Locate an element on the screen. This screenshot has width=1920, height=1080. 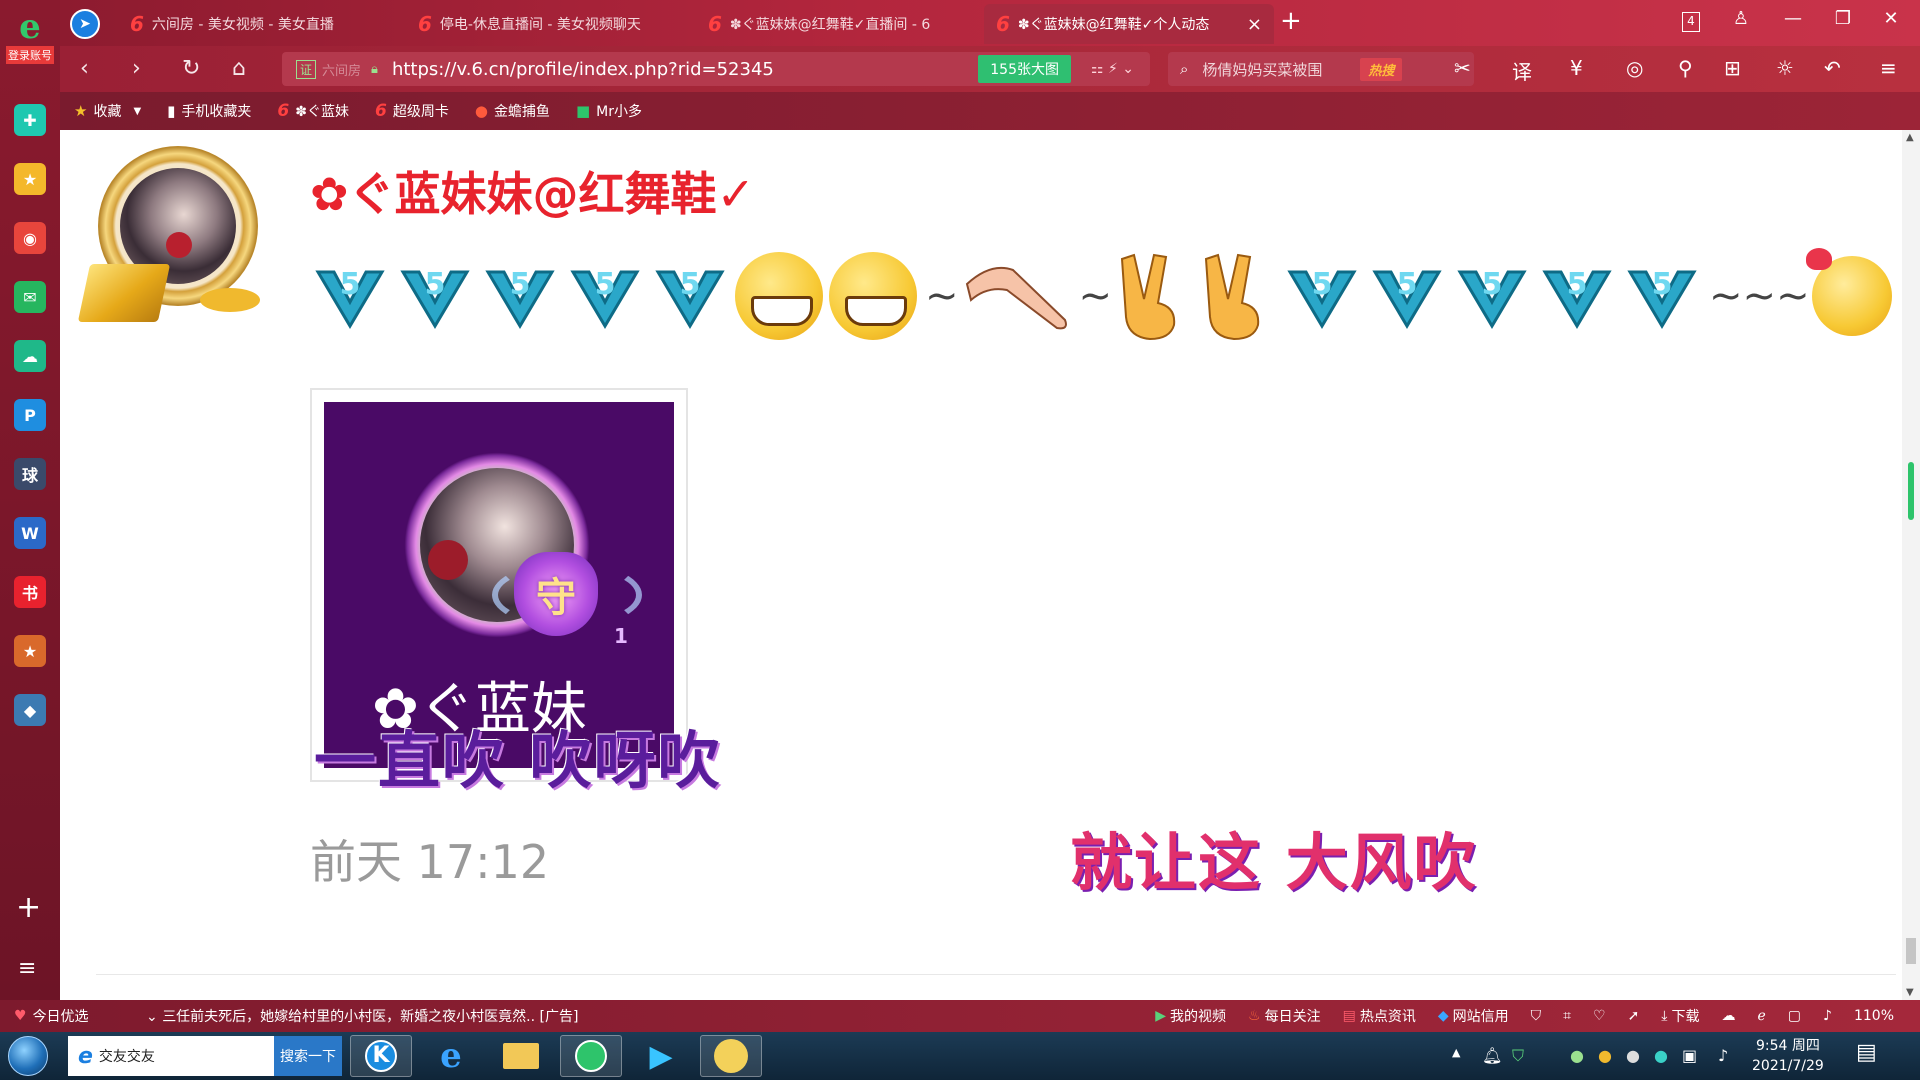
bookmark-mobile: ▮ 手机收藏夹 is located at coordinates (209, 111).